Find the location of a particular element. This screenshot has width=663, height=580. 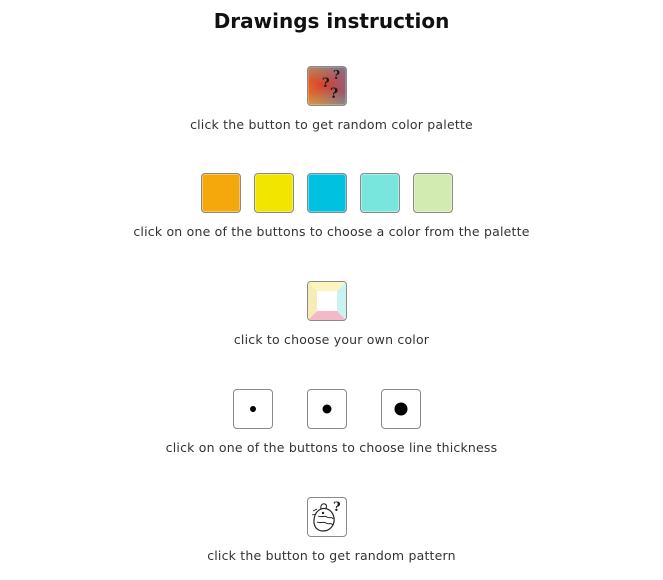

thickness-medium-button is located at coordinates (327, 409).